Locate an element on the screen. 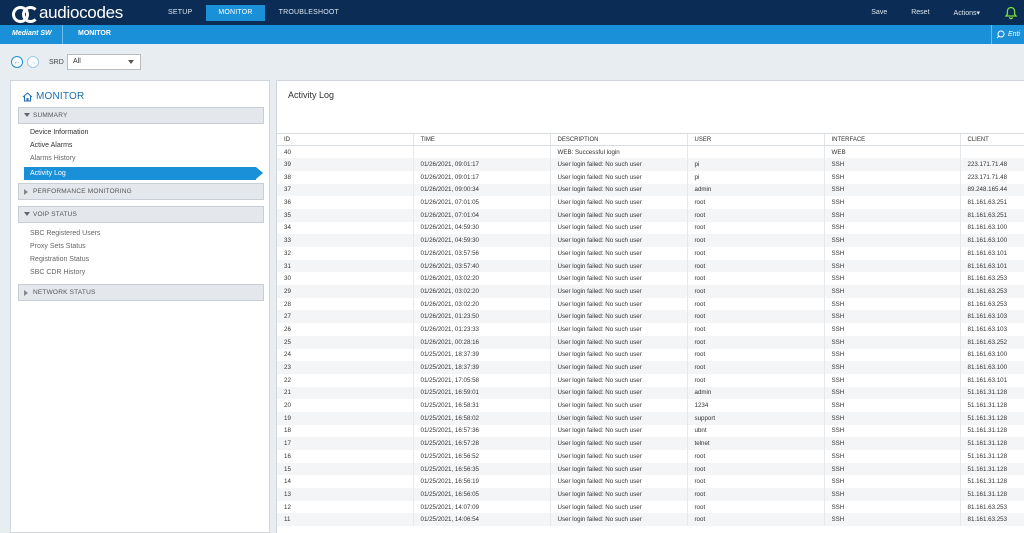 The height and width of the screenshot is (533, 1024). cell-time: 01/25/2021, 16:56:05 is located at coordinates (481, 494).